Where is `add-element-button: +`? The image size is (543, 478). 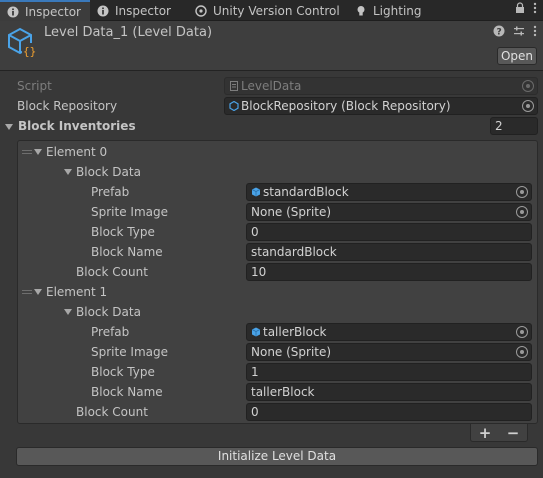 add-element-button: + is located at coordinates (485, 433).